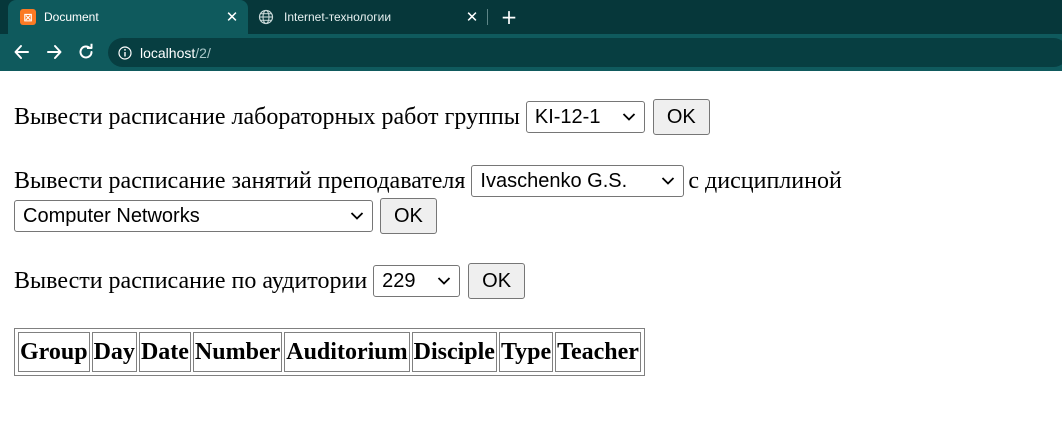 The height and width of the screenshot is (444, 1062). I want to click on room-label: Вывести расписание по аудитории, so click(191, 280).